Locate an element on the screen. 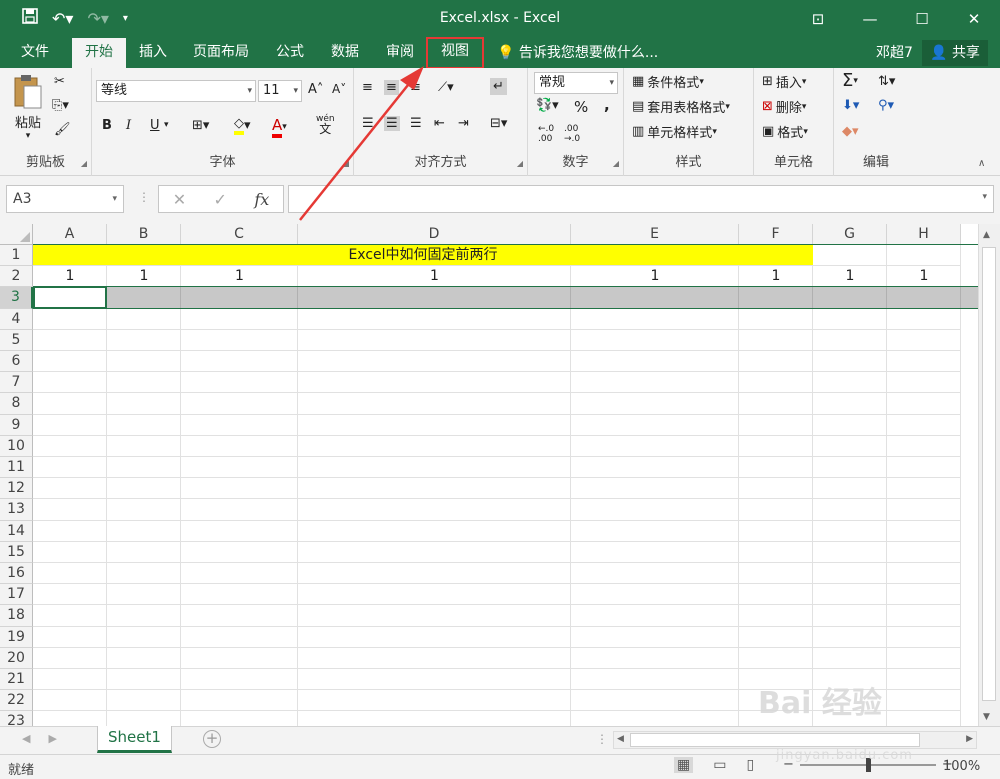 This screenshot has width=1000, height=779. cell-styles-button: ▥ 单元格样式 ▾ is located at coordinates (674, 131).